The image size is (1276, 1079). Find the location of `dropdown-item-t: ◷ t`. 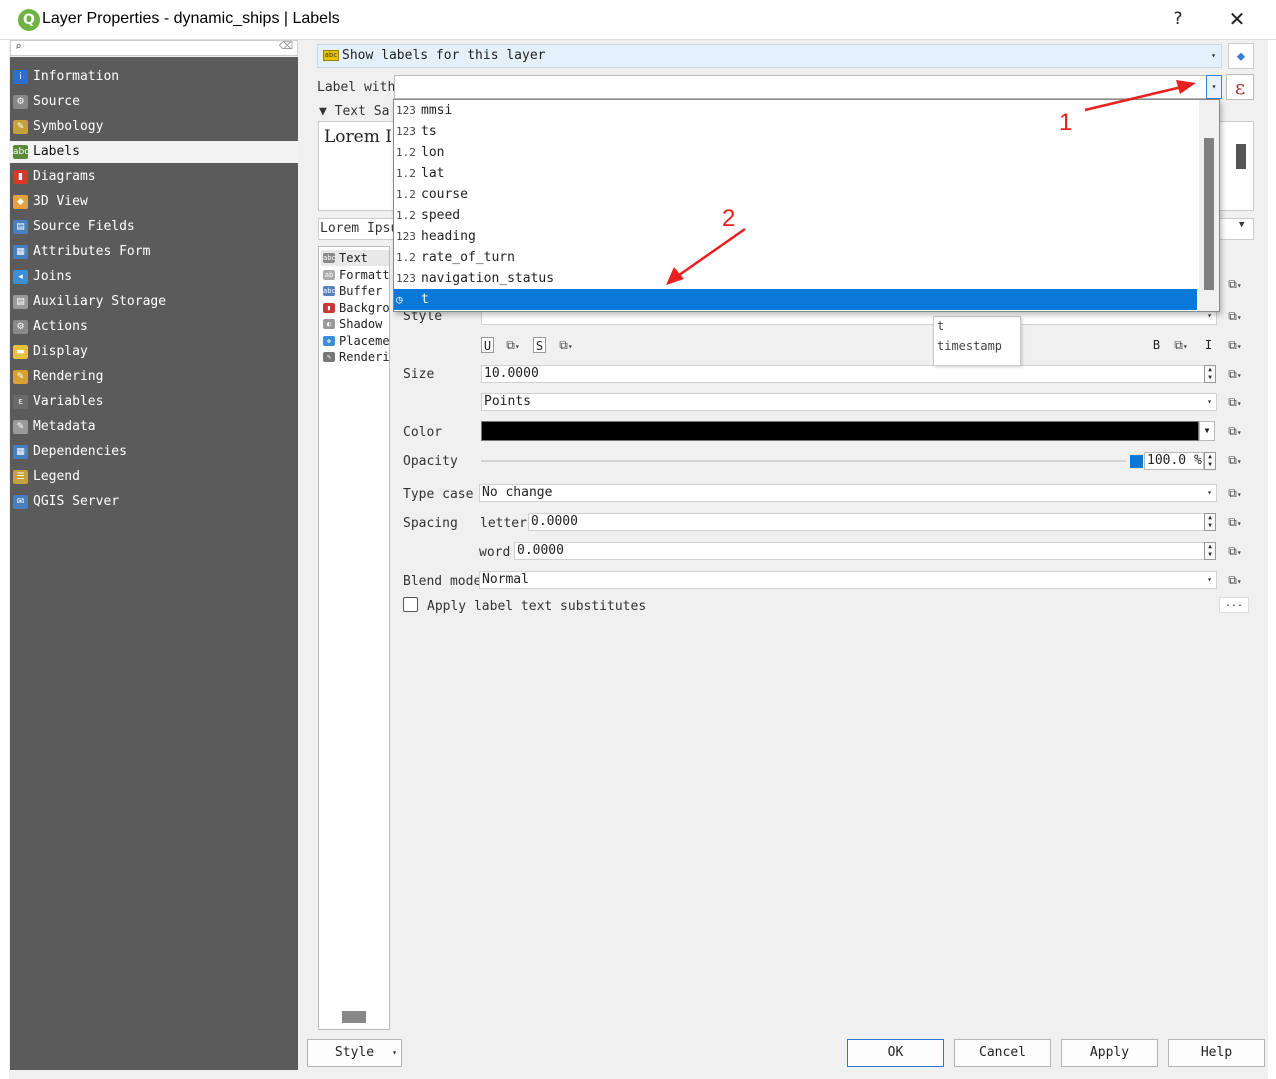

dropdown-item-t: ◷ t is located at coordinates (795, 299).